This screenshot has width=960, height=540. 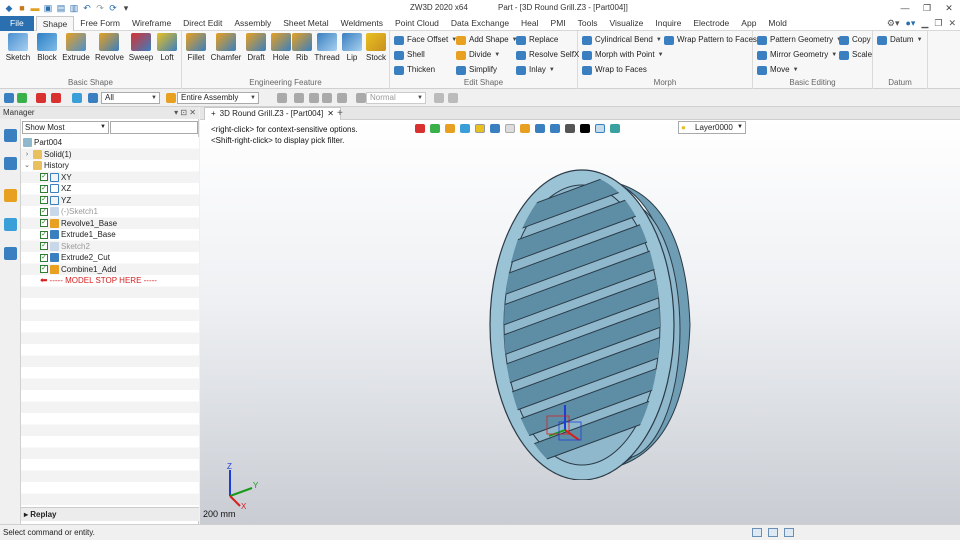 What do you see at coordinates (478, 55) in the screenshot?
I see `divide-button: Divide ▼` at bounding box center [478, 55].